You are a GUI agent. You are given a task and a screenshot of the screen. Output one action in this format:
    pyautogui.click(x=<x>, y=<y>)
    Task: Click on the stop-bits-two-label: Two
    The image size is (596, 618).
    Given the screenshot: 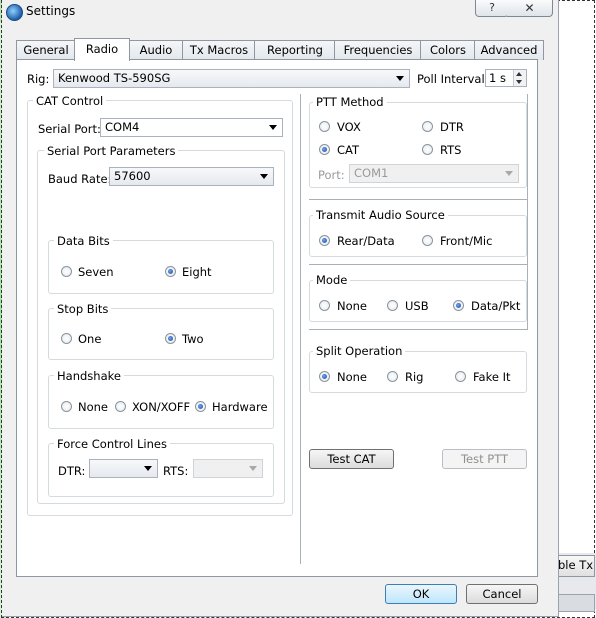 What is the action you would take?
    pyautogui.click(x=193, y=339)
    